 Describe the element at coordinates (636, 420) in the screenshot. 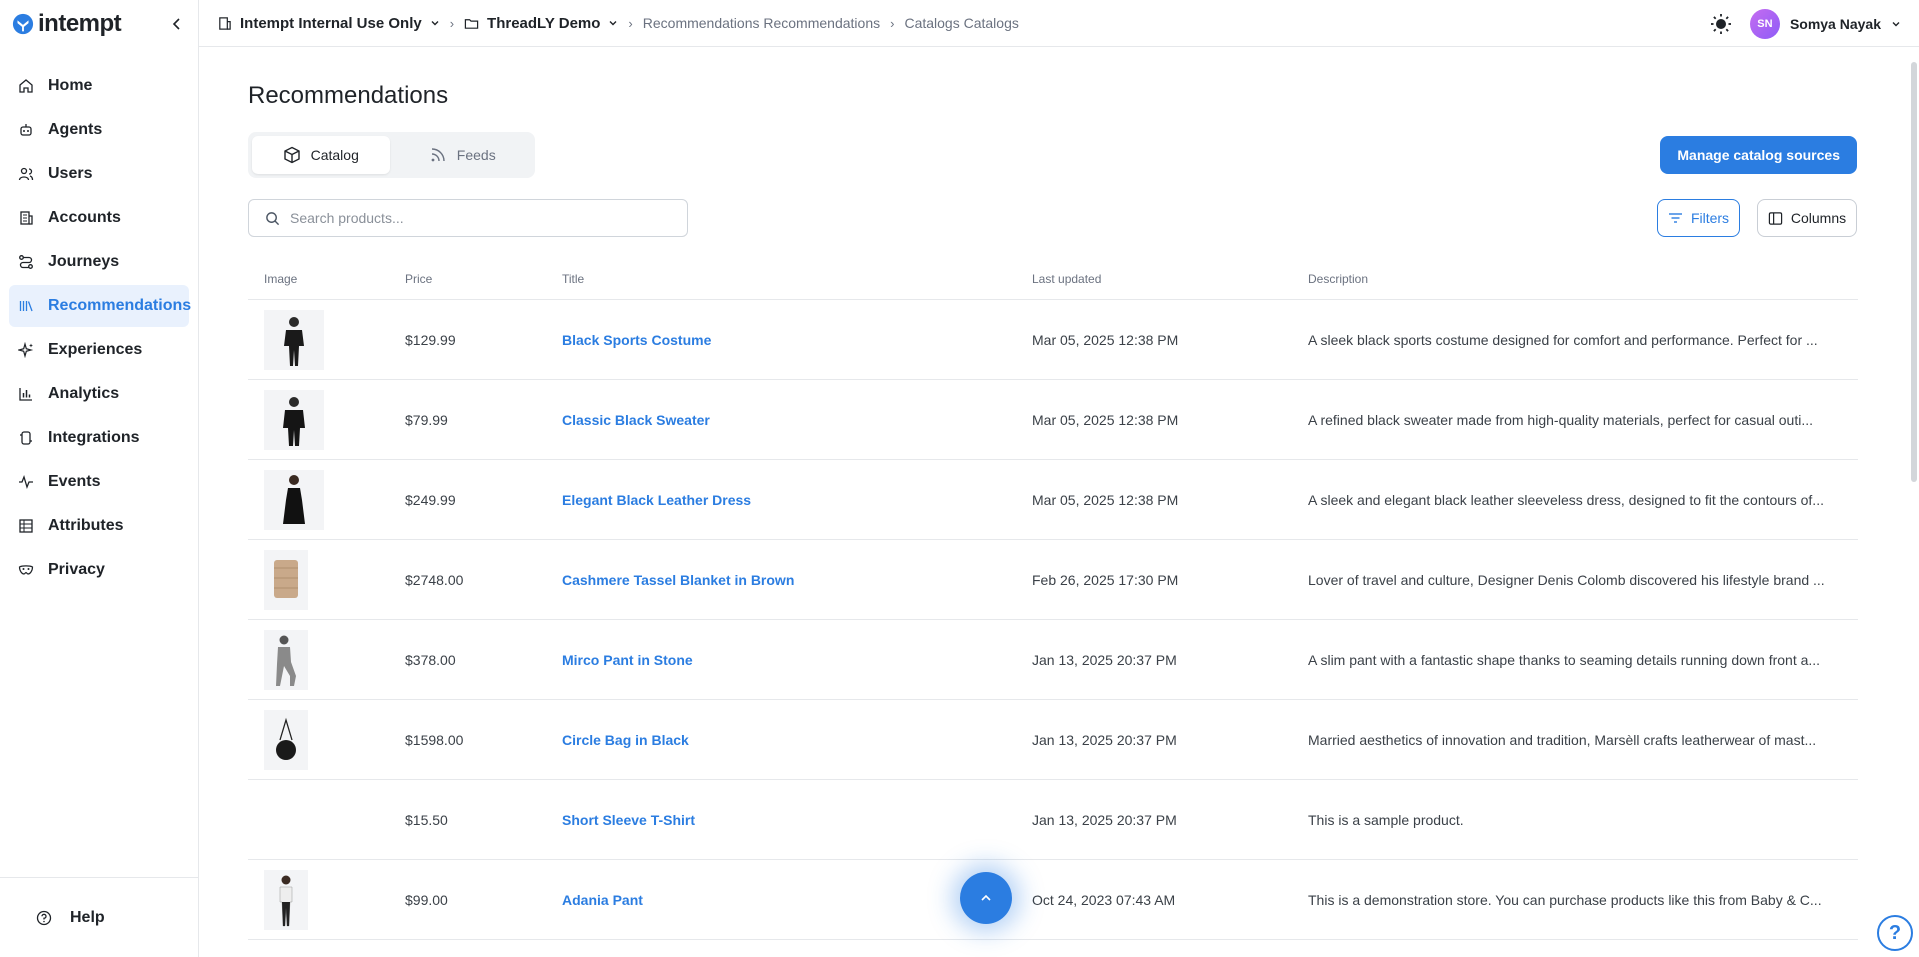

I see `product-title-link: Classic Black Sweater` at that location.